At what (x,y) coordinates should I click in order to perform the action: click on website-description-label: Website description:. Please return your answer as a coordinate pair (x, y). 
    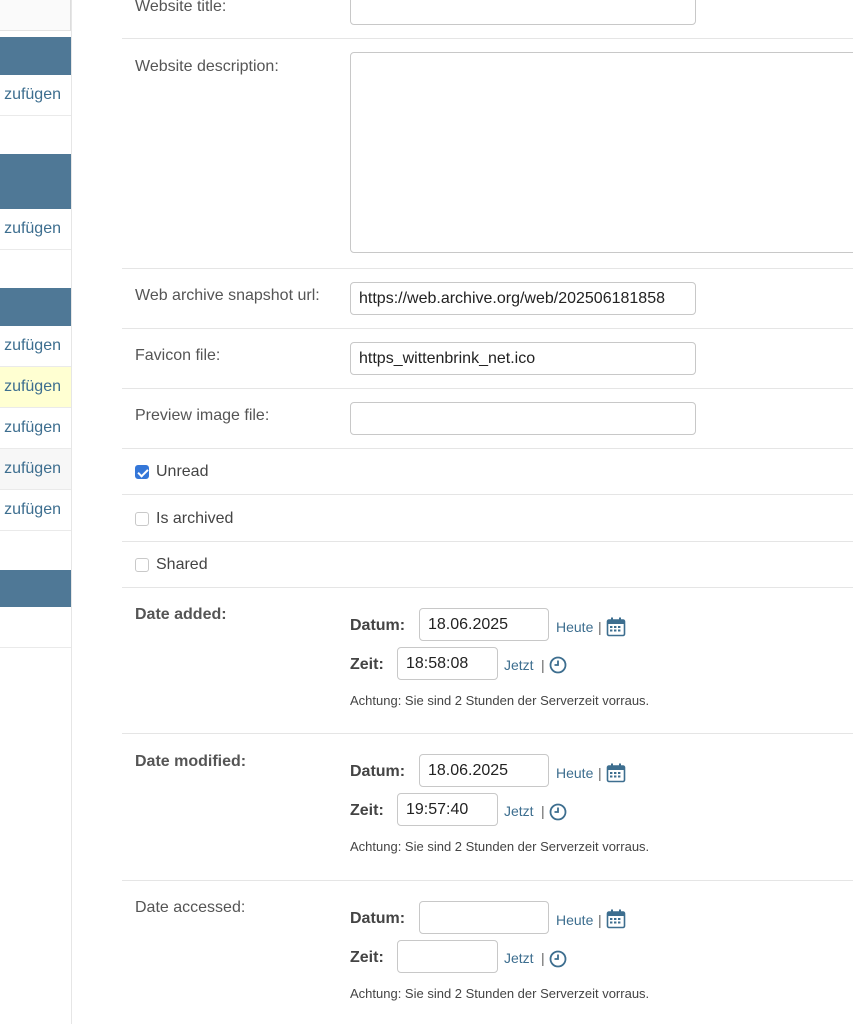
    Looking at the image, I should click on (207, 66).